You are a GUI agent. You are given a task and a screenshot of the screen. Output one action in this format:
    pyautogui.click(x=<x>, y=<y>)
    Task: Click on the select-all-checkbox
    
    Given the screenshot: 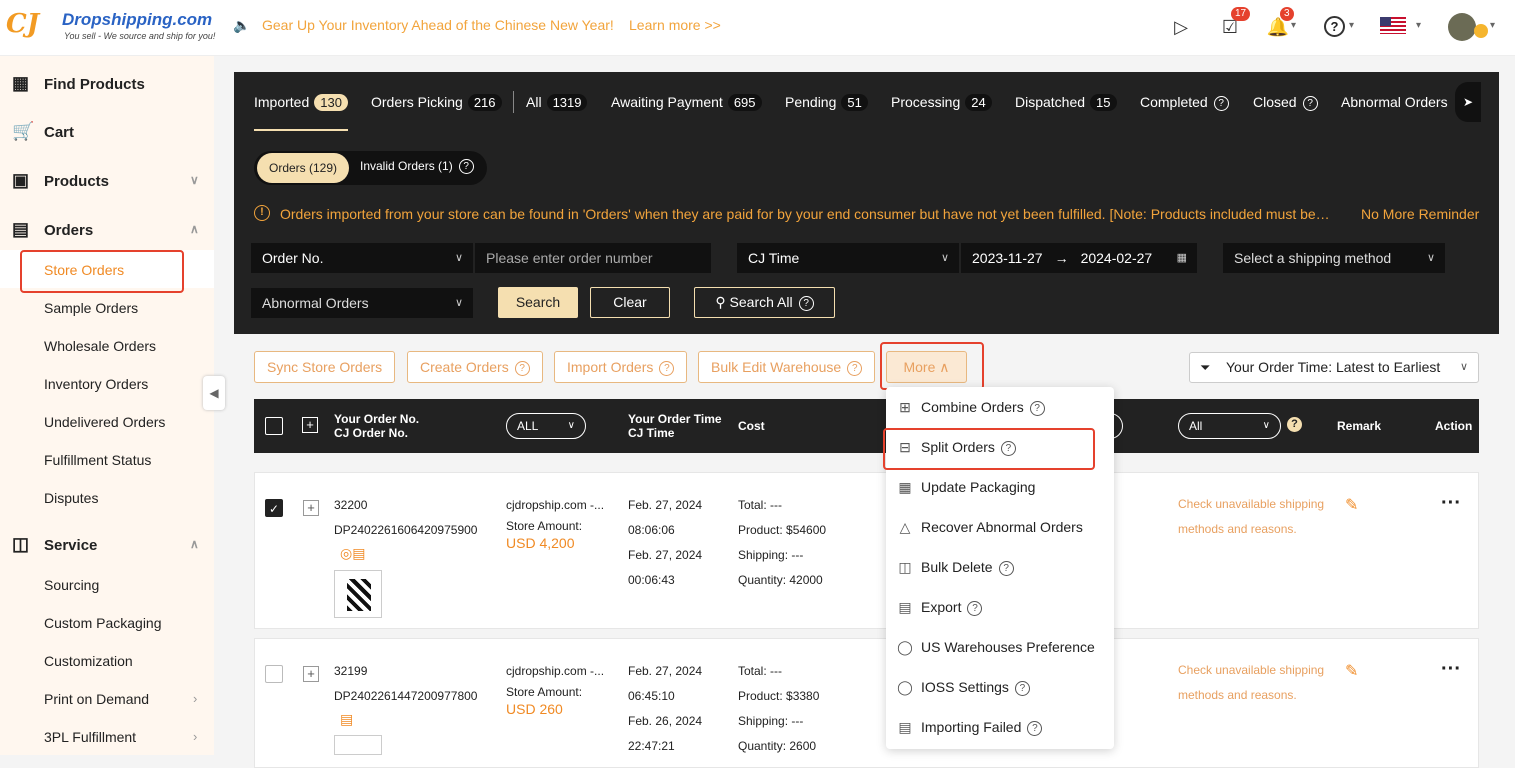 What is the action you would take?
    pyautogui.click(x=274, y=426)
    